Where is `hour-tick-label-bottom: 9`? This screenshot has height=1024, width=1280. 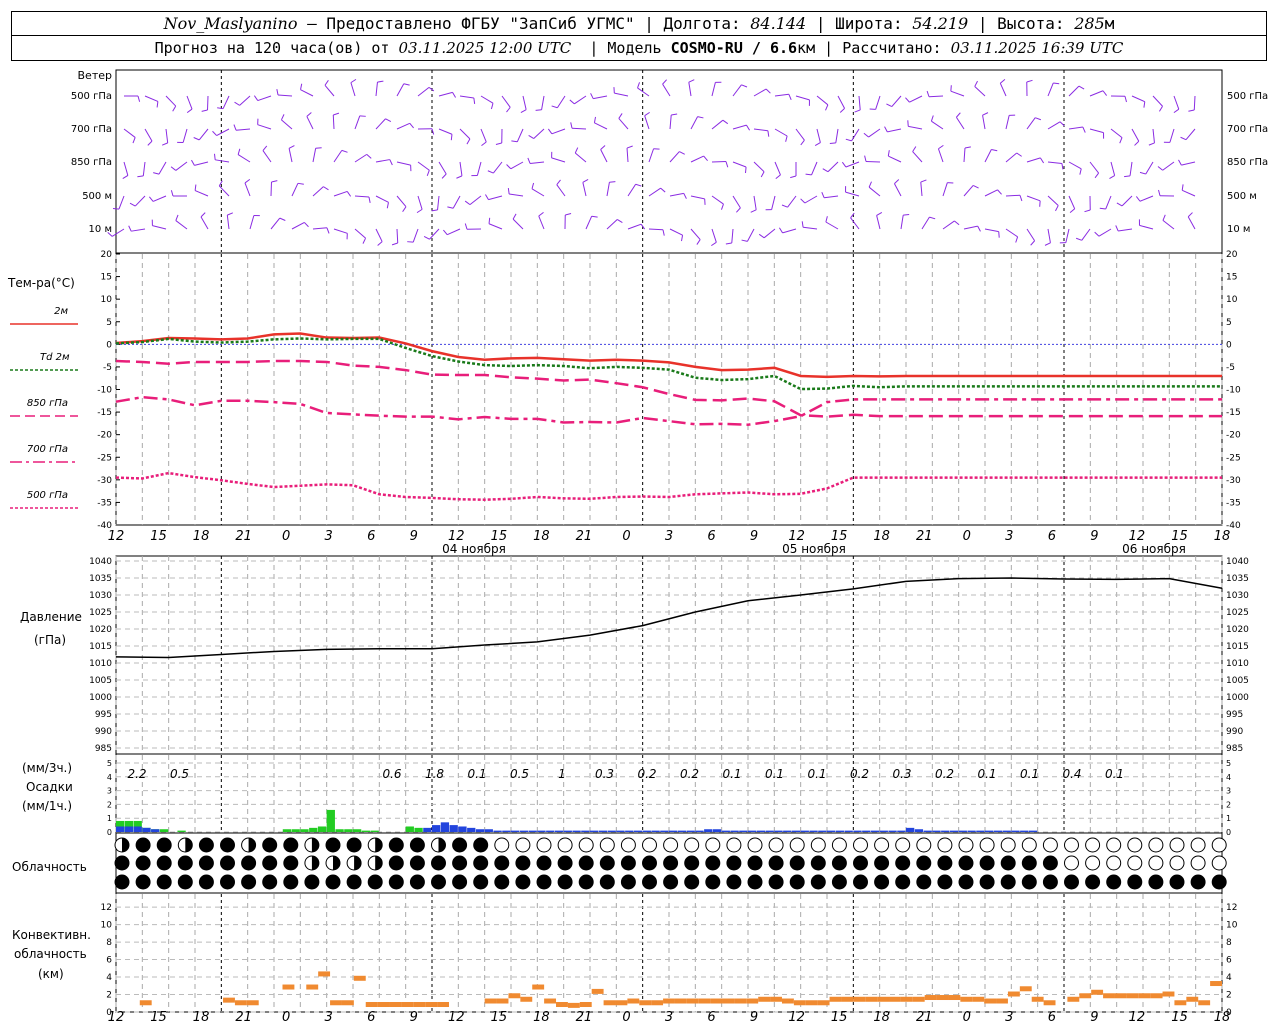 hour-tick-label-bottom: 9 is located at coordinates (414, 1017).